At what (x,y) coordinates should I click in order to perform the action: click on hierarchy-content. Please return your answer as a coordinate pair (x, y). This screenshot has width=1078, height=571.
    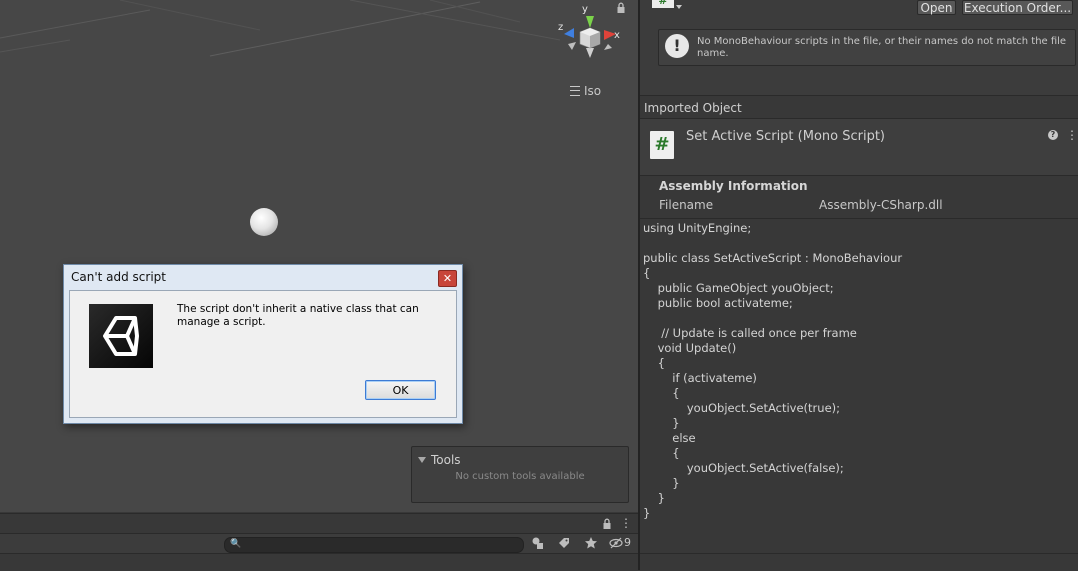
    Looking at the image, I should click on (319, 562).